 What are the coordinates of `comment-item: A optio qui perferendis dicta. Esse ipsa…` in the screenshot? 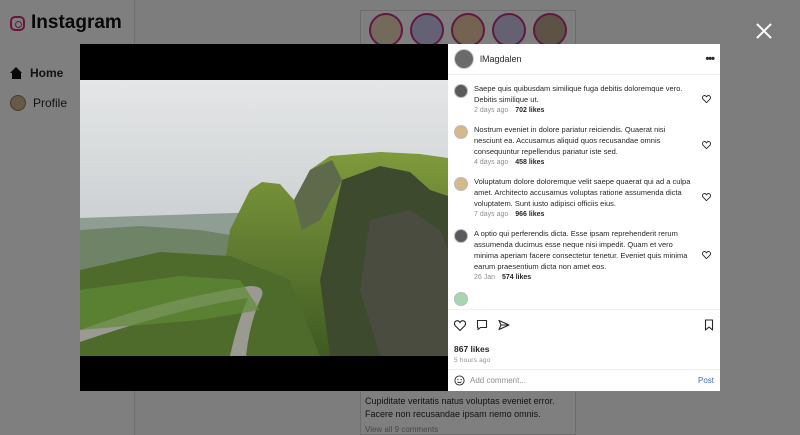 It's located at (584, 255).